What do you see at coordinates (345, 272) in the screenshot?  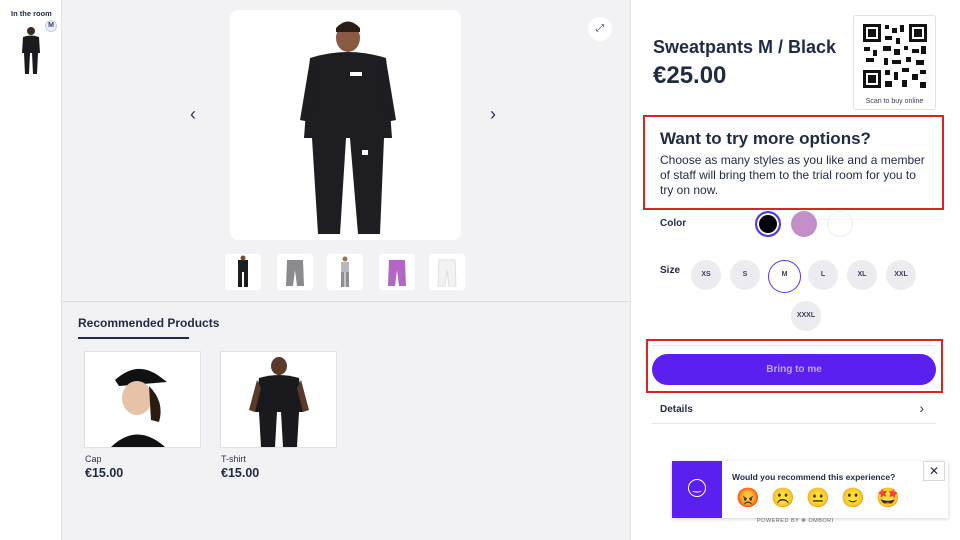 I see `thumbnail-model-grey` at bounding box center [345, 272].